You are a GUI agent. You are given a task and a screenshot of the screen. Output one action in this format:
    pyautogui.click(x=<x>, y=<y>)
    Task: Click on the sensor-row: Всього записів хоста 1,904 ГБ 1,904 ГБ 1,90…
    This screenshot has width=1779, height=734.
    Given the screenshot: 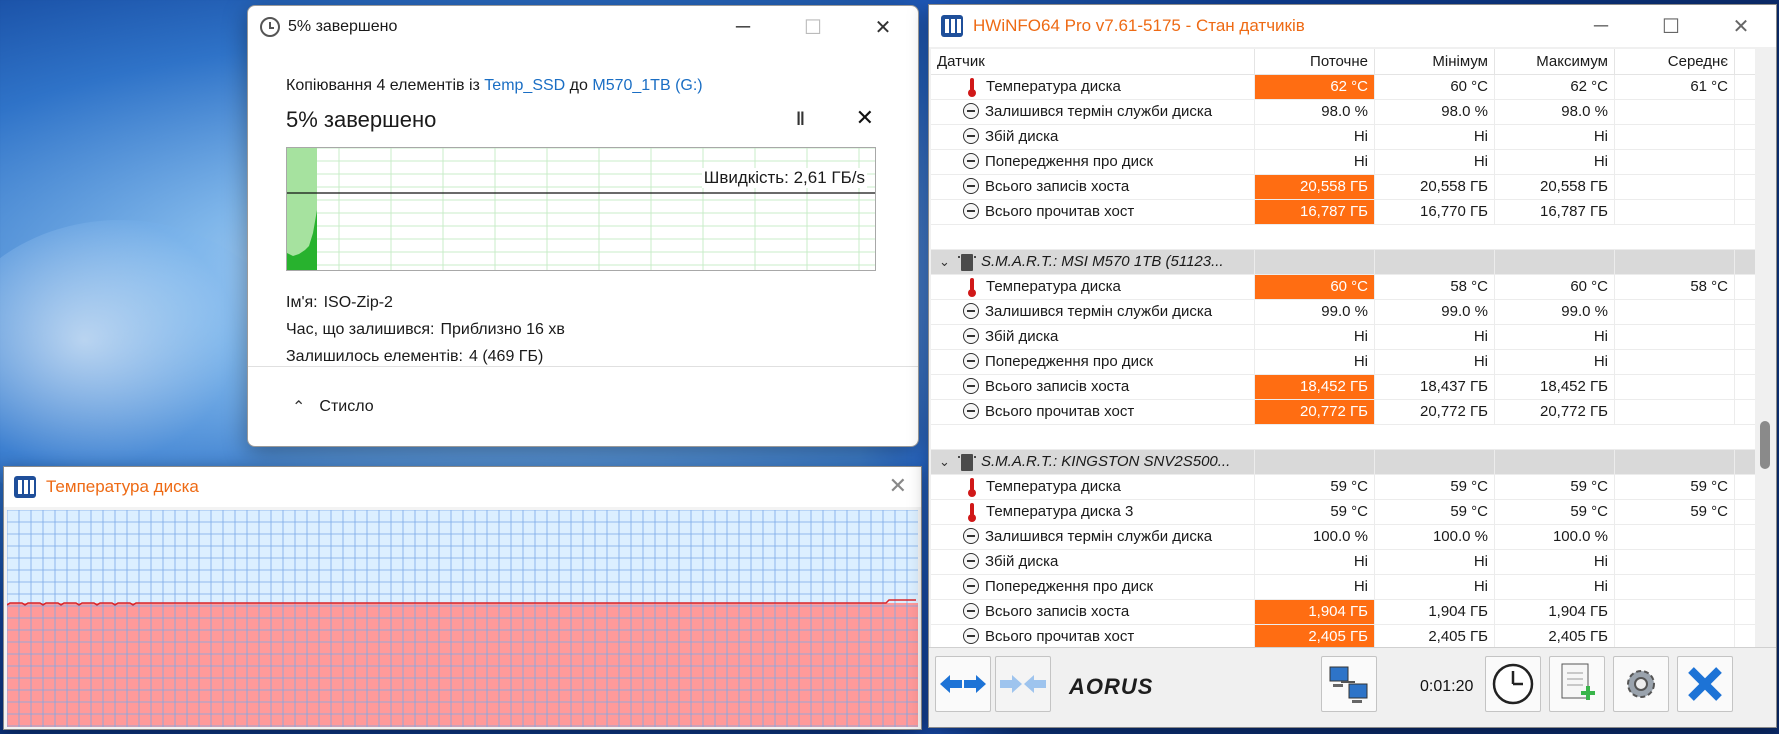 What is the action you would take?
    pyautogui.click(x=1343, y=612)
    